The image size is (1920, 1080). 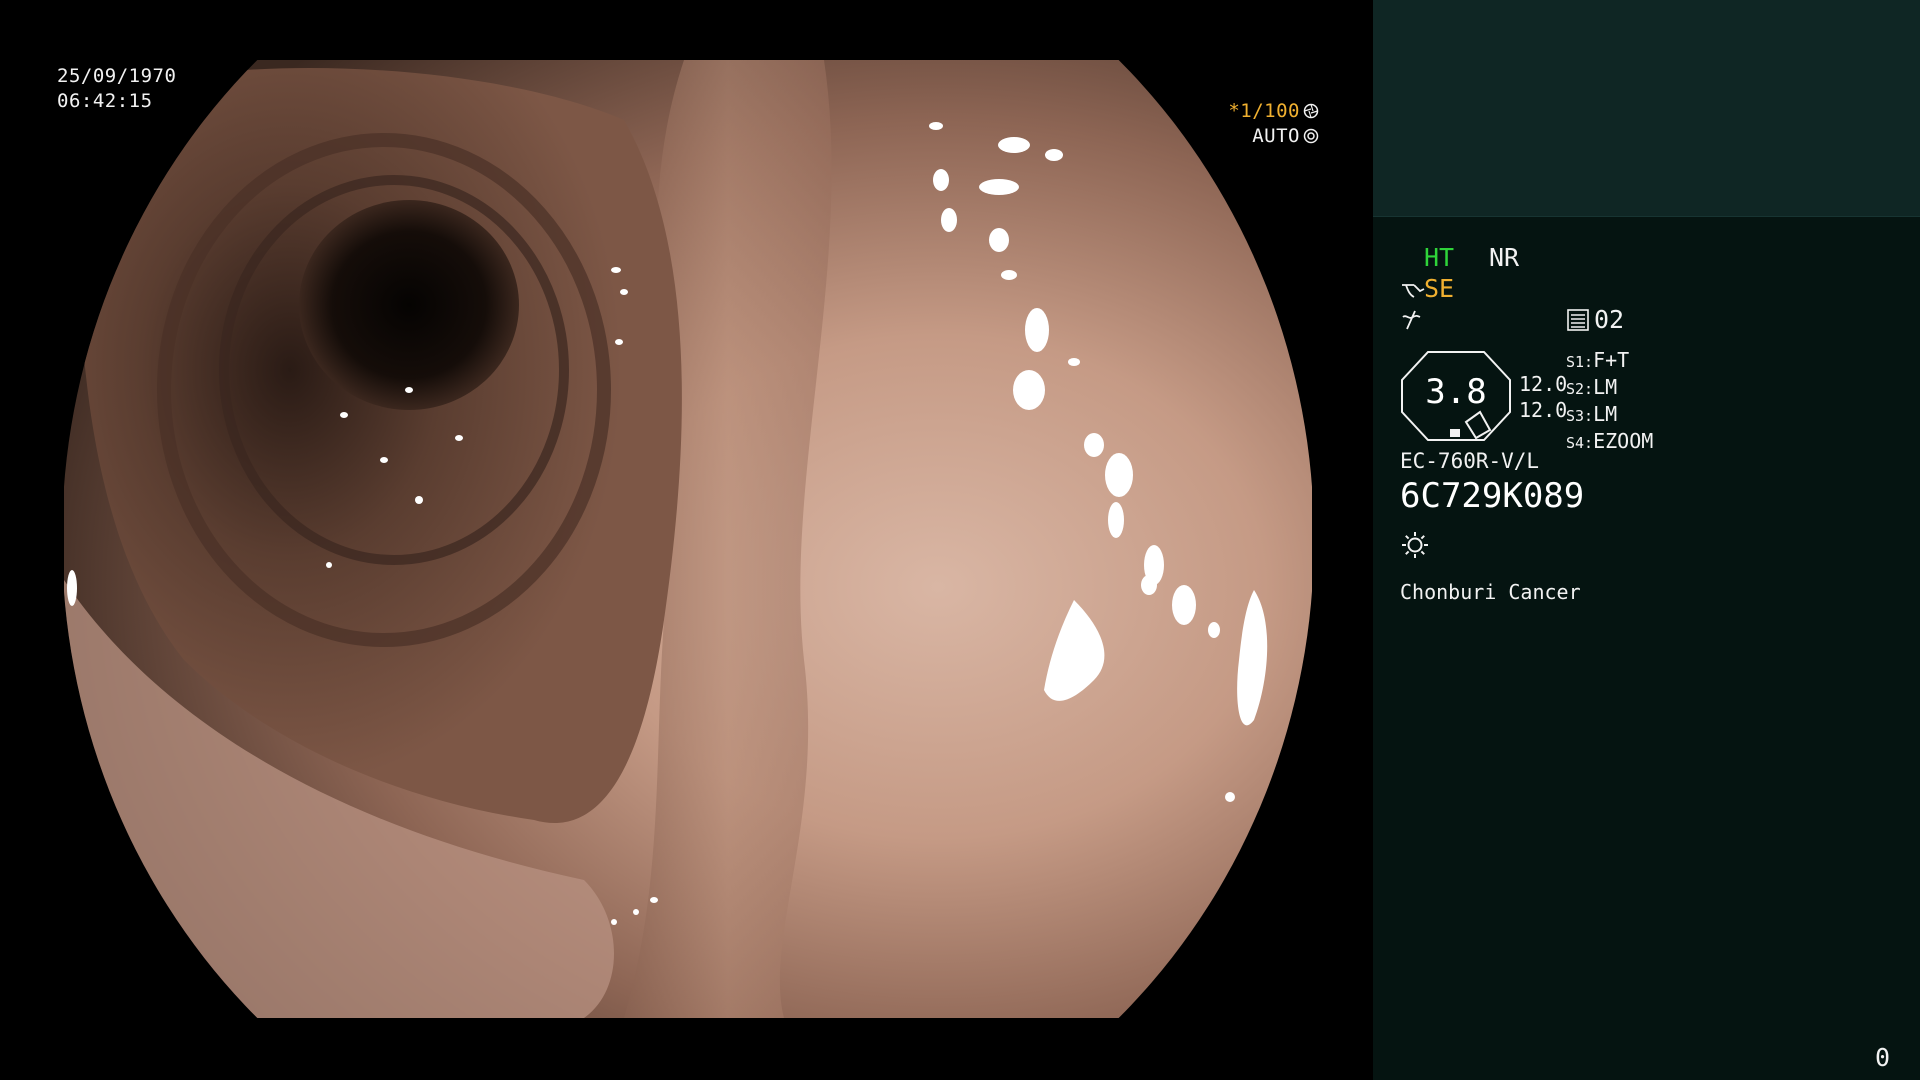 I want to click on shutter-row: *1/100, so click(x=1273, y=111).